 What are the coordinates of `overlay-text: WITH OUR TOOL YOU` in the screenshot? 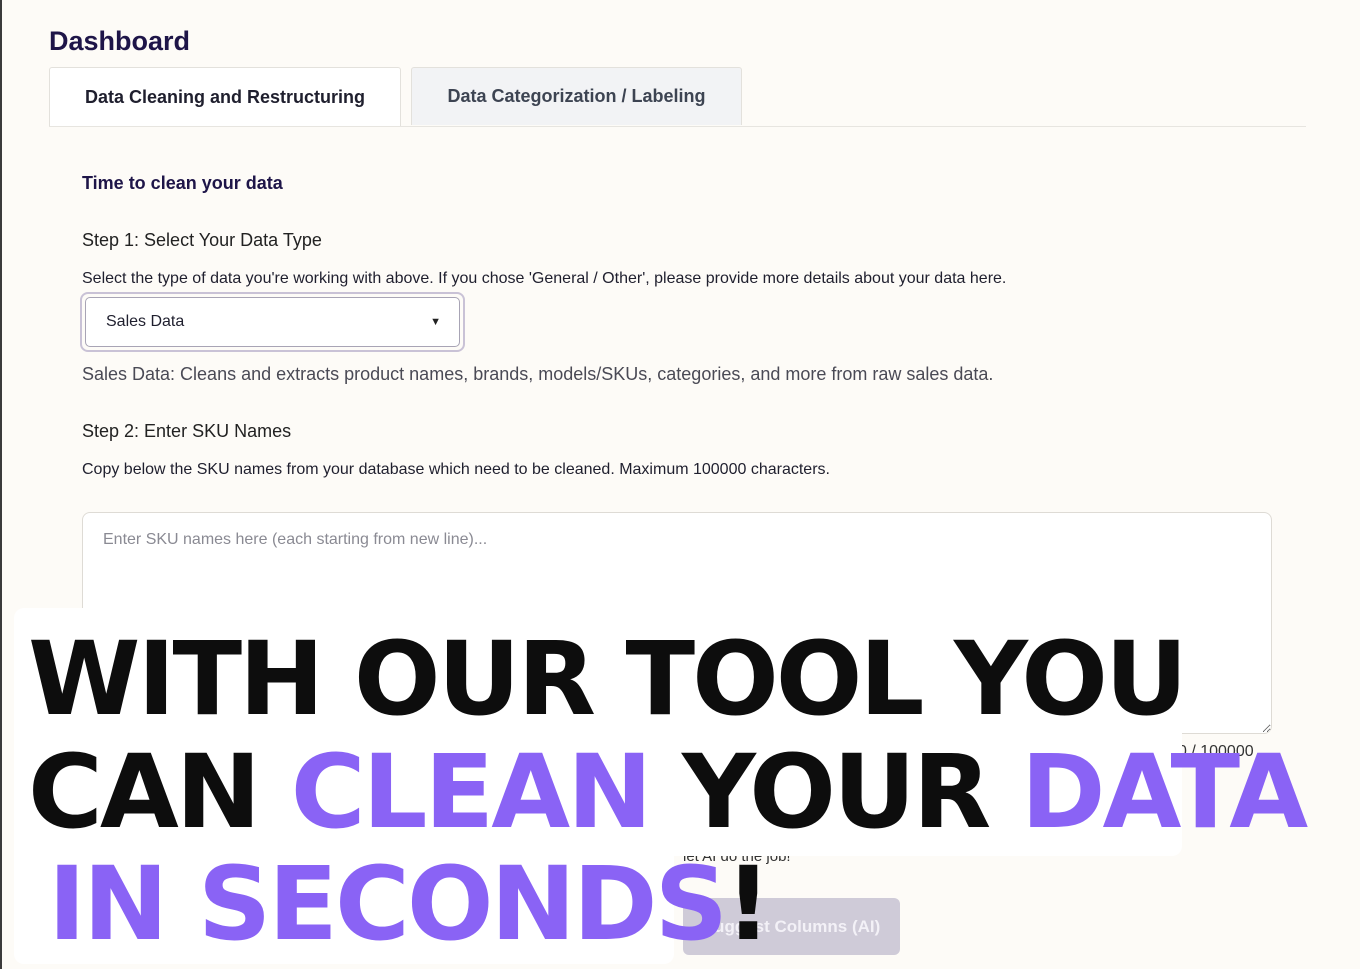 It's located at (608, 679).